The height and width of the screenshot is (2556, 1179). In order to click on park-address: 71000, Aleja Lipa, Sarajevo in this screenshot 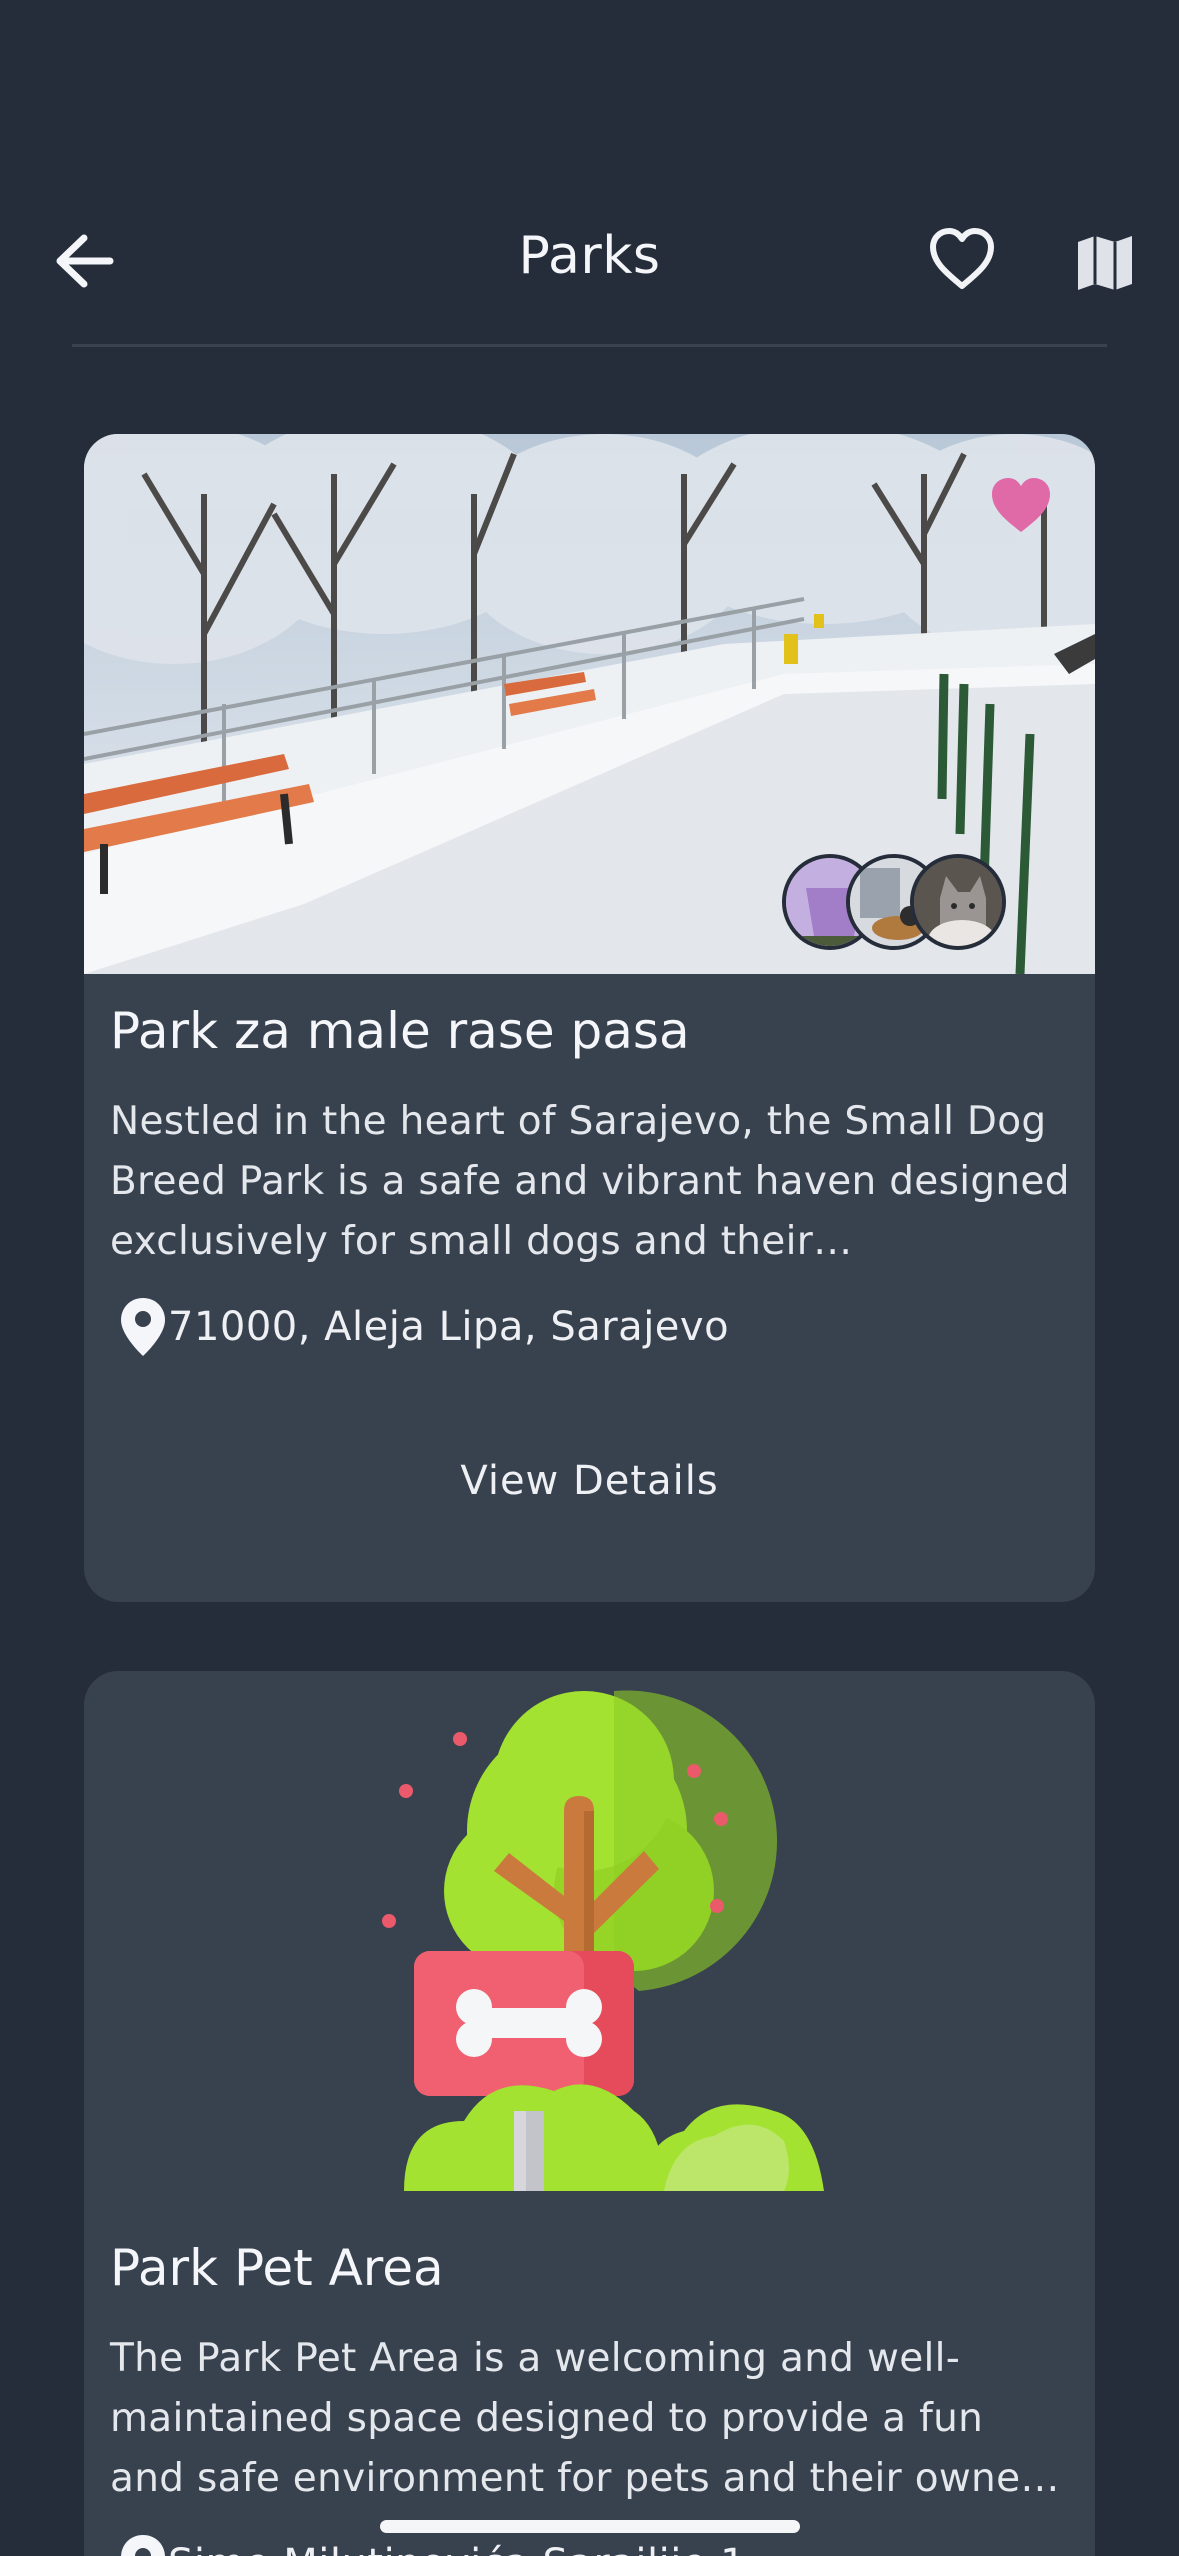, I will do `click(588, 1329)`.